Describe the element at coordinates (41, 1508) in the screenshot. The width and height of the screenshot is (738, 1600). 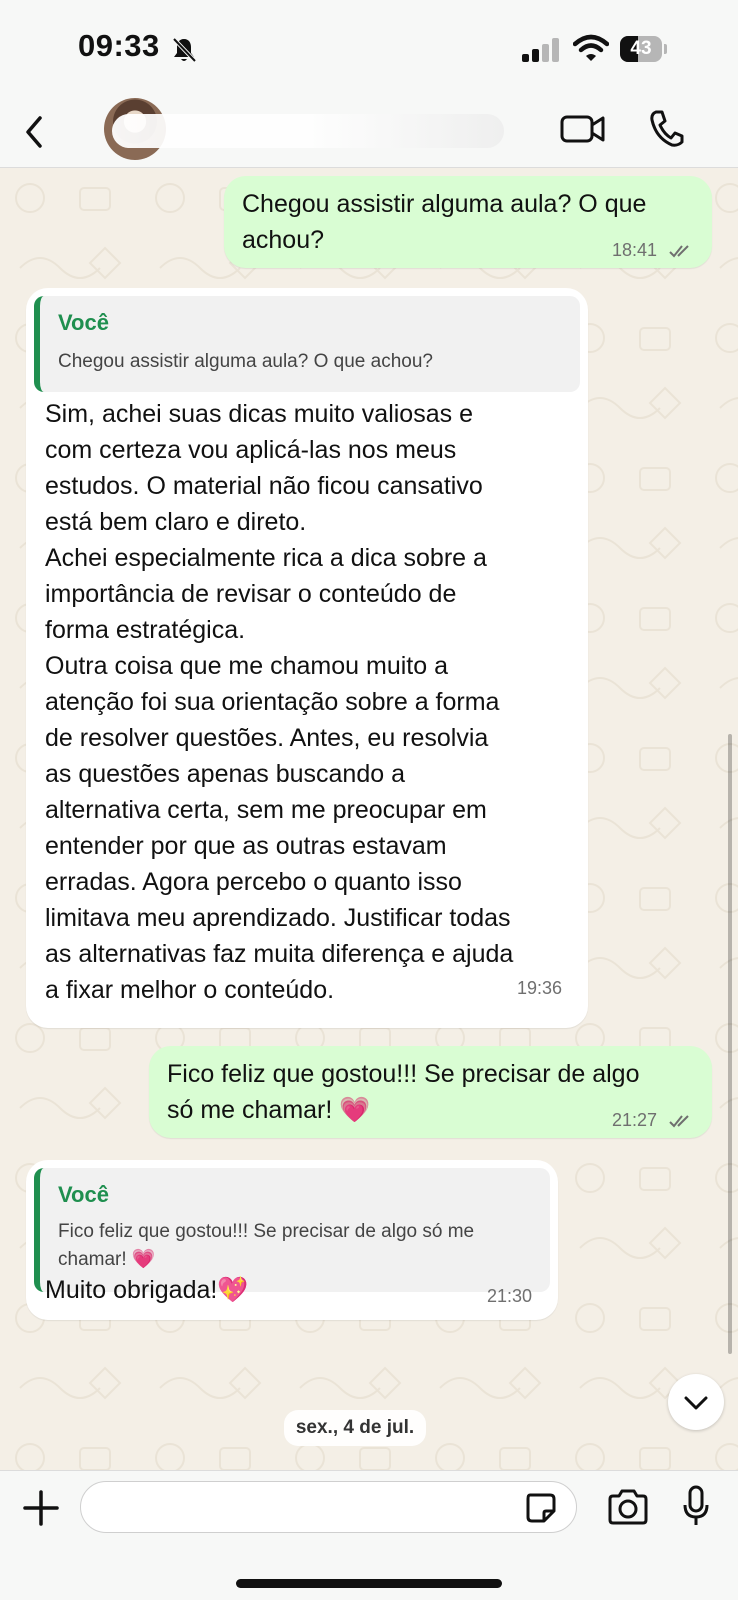
I see `plus-icon` at that location.